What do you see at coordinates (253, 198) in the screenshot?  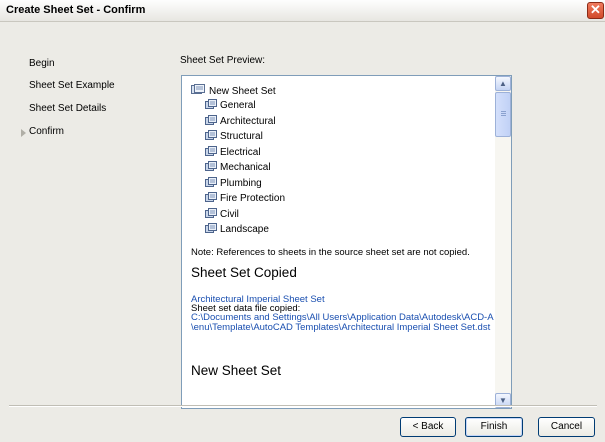 I see `tree-item-label: Fire Protection` at bounding box center [253, 198].